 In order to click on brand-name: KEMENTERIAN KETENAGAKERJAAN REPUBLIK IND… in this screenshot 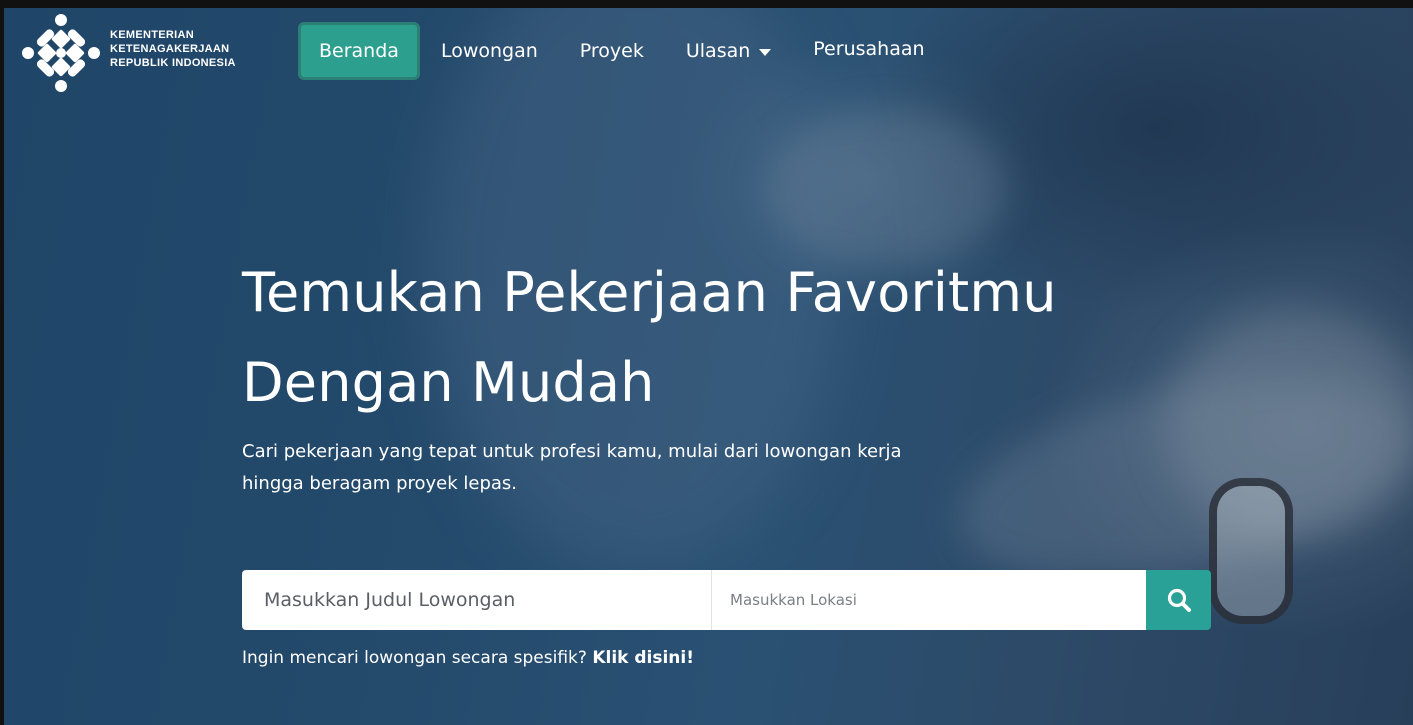, I will do `click(173, 49)`.